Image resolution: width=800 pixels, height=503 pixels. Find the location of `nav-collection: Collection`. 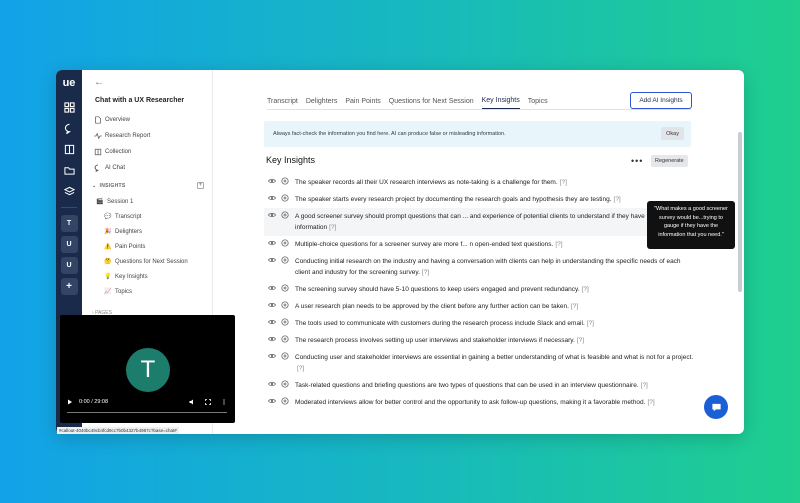

nav-collection: Collection is located at coordinates (121, 152).